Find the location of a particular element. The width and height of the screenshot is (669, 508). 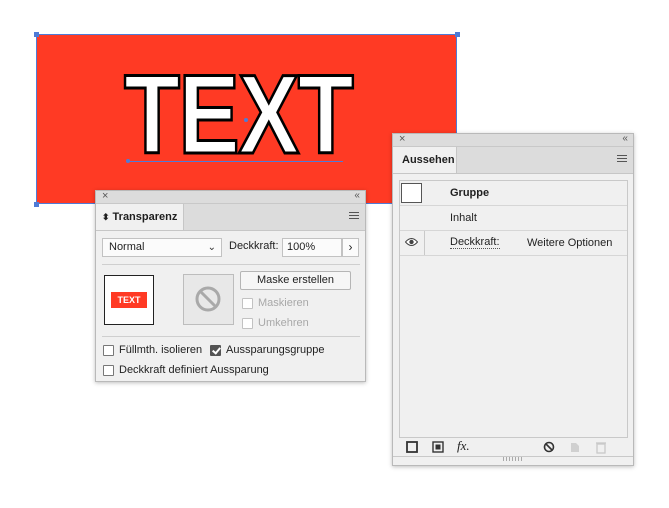

appearance-row-opacity: Deckkraft: Weitere Optionen is located at coordinates (513, 243).